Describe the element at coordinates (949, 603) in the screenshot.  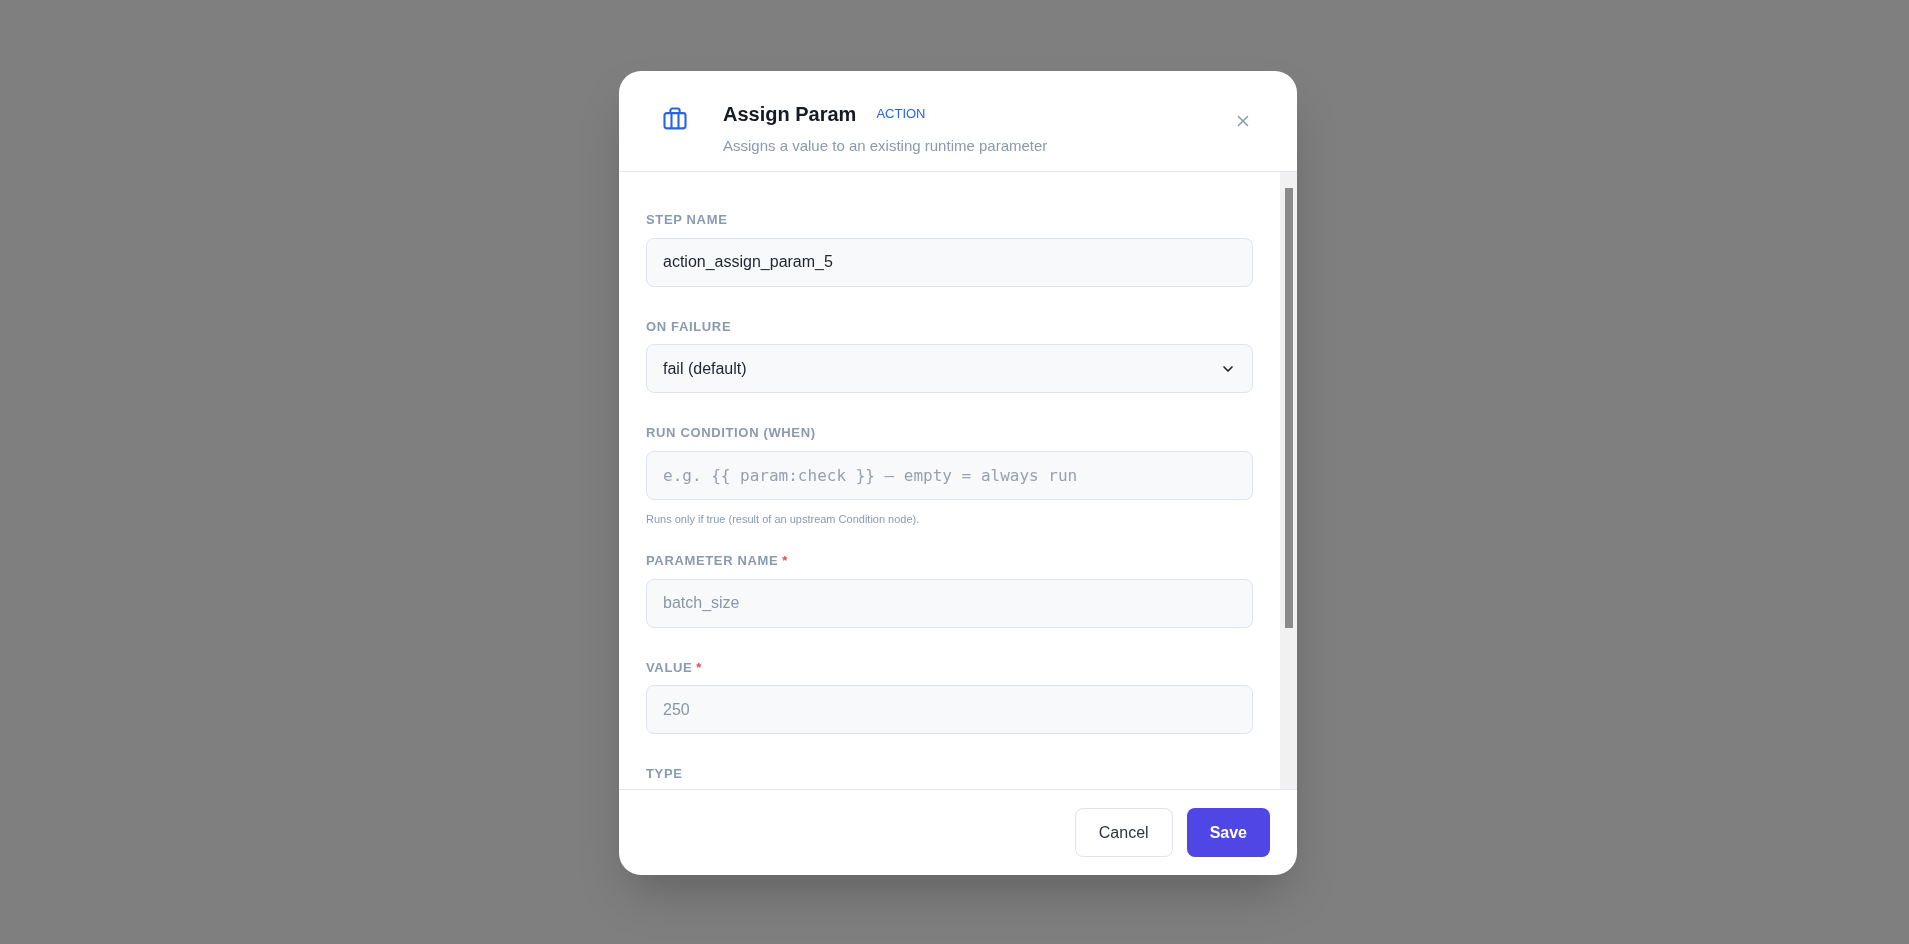
I see `text-input: batch_size` at that location.